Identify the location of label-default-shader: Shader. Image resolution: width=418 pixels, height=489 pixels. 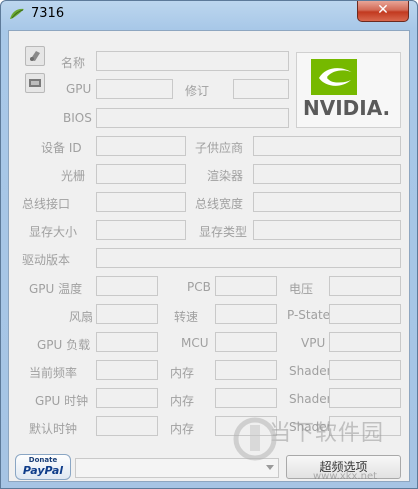
(310, 427).